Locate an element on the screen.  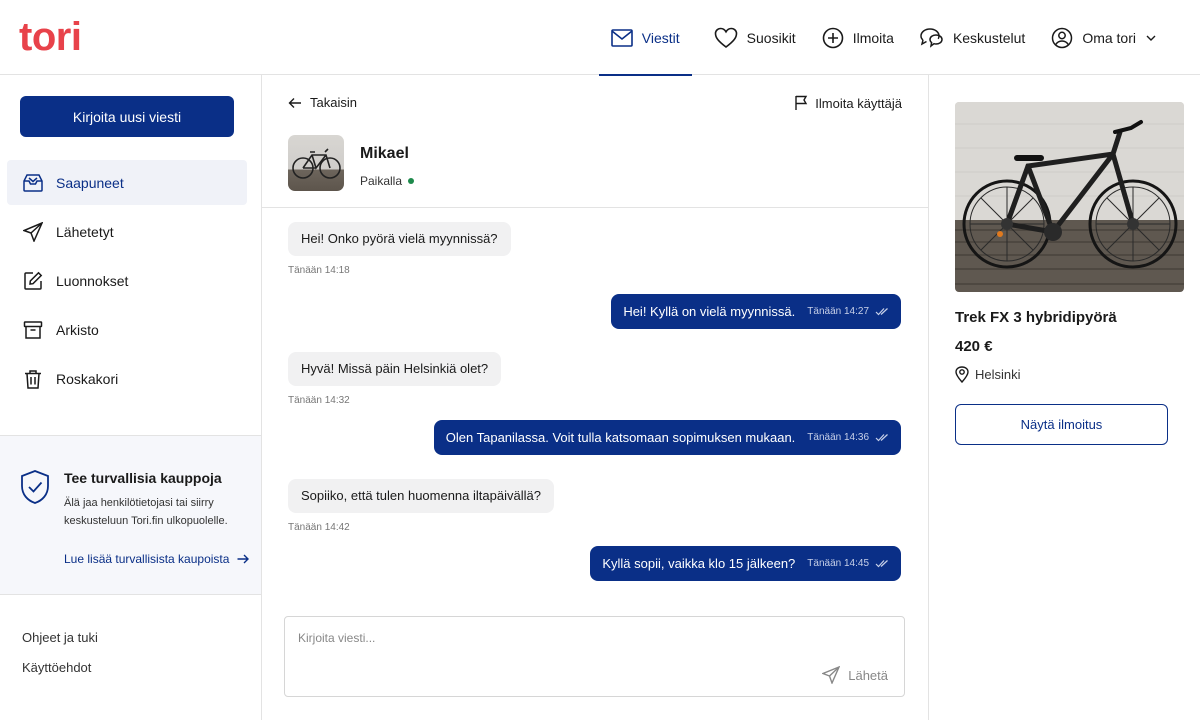
shield-check-icon is located at coordinates (35, 487).